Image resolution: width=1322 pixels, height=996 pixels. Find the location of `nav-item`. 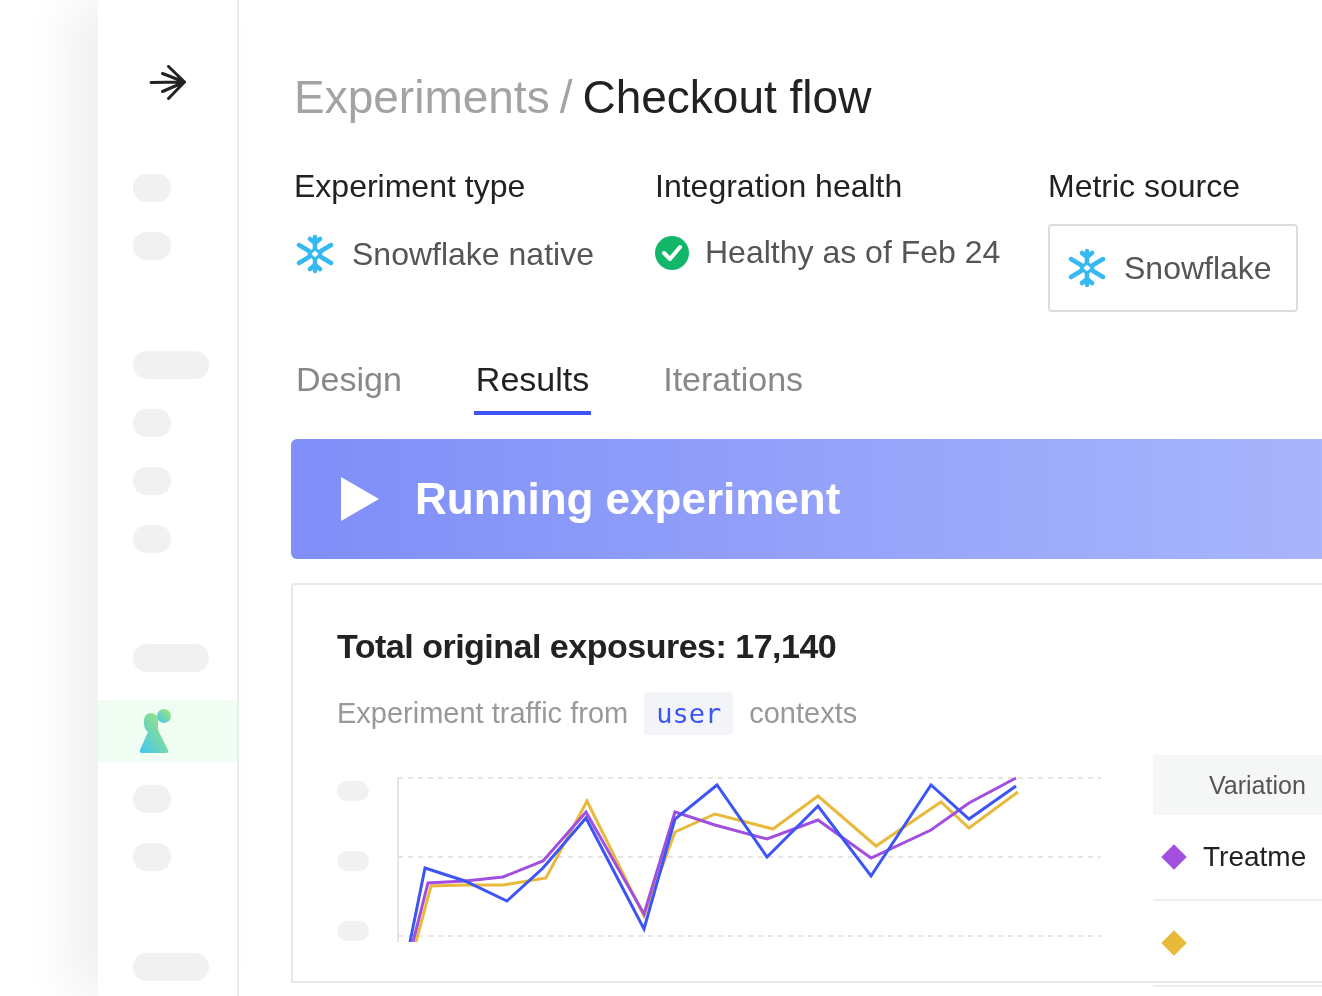

nav-item is located at coordinates (167, 731).